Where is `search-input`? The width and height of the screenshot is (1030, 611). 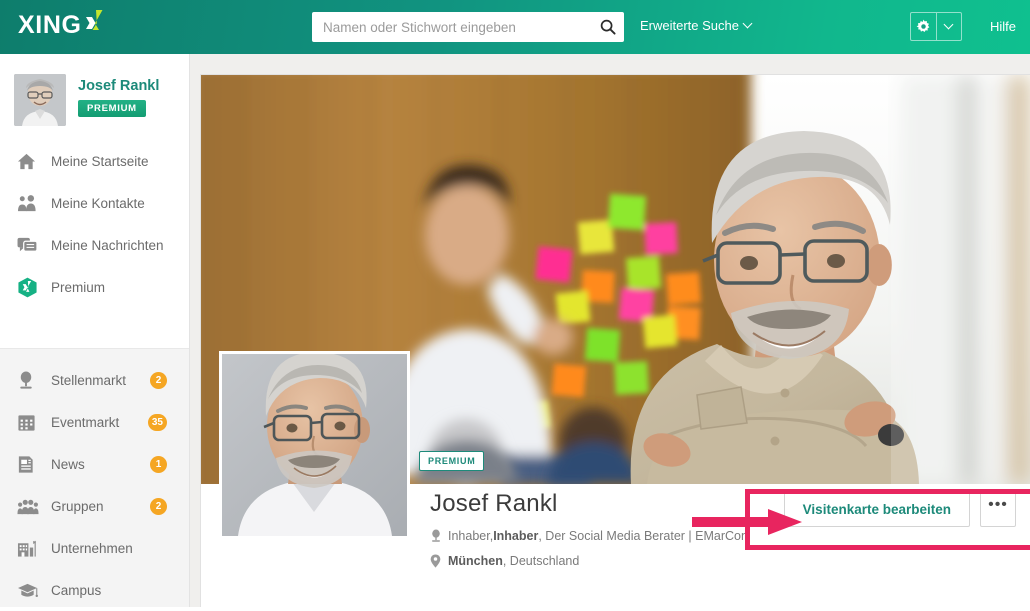 search-input is located at coordinates (457, 27).